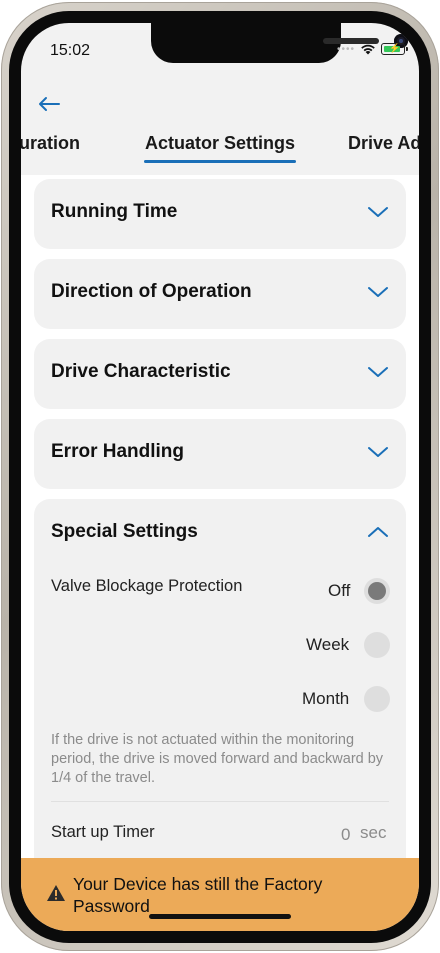 The image size is (440, 953). I want to click on section-title: Drive Characteristic, so click(141, 371).